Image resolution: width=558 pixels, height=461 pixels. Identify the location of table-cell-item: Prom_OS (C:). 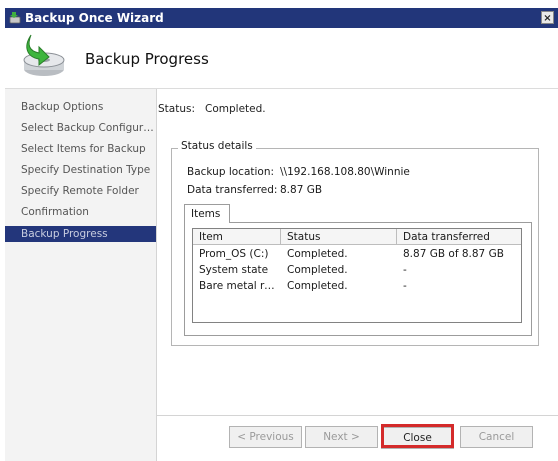
(234, 254).